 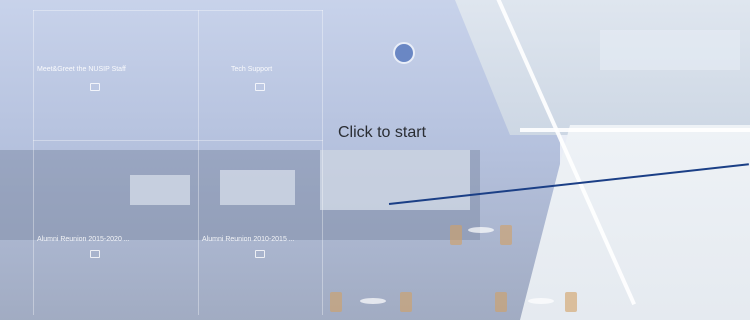 I want to click on booth-label: Meet&Greet the NUSIP Staff, so click(x=81, y=69).